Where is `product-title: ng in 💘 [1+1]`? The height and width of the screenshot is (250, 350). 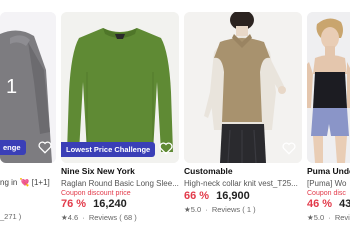 product-title: ng in 💘 [1+1] is located at coordinates (28, 182).